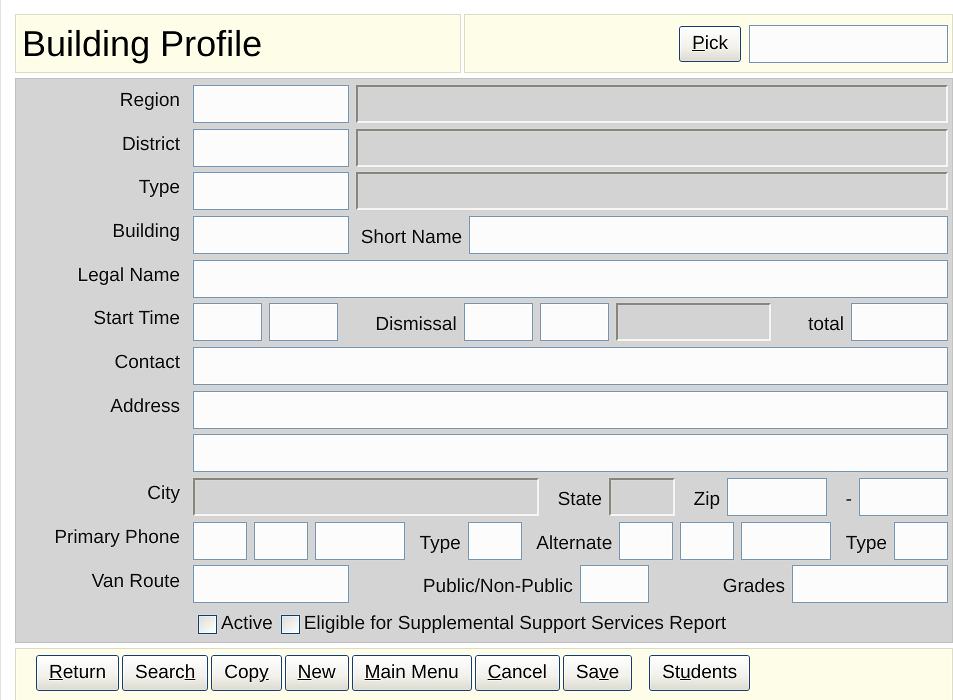 This screenshot has width=953, height=700. What do you see at coordinates (149, 100) in the screenshot?
I see `field-label: Region` at bounding box center [149, 100].